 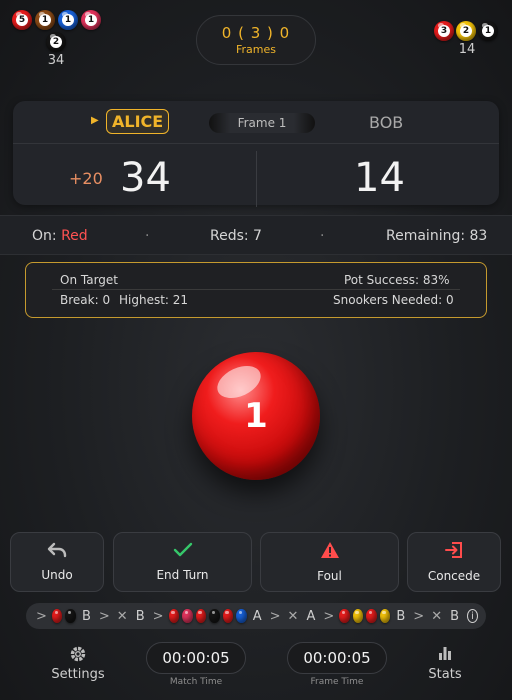 I want to click on match-timer-label: Match Time, so click(x=196, y=682).